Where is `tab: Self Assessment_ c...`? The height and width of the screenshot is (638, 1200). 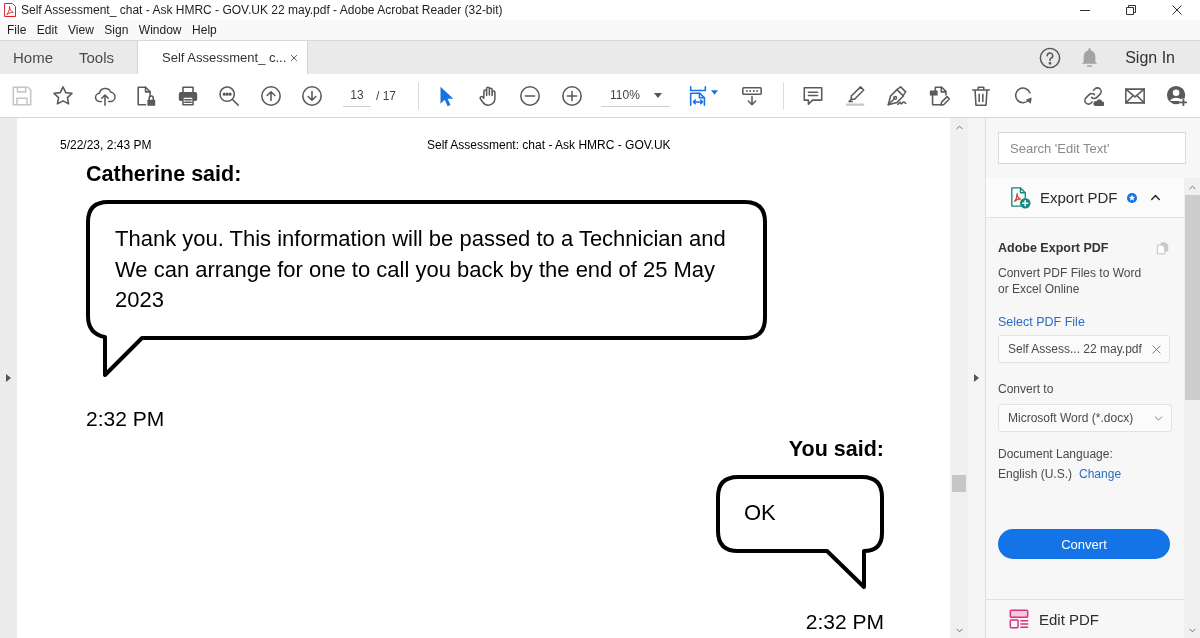
tab: Self Assessment_ c... is located at coordinates (223, 57).